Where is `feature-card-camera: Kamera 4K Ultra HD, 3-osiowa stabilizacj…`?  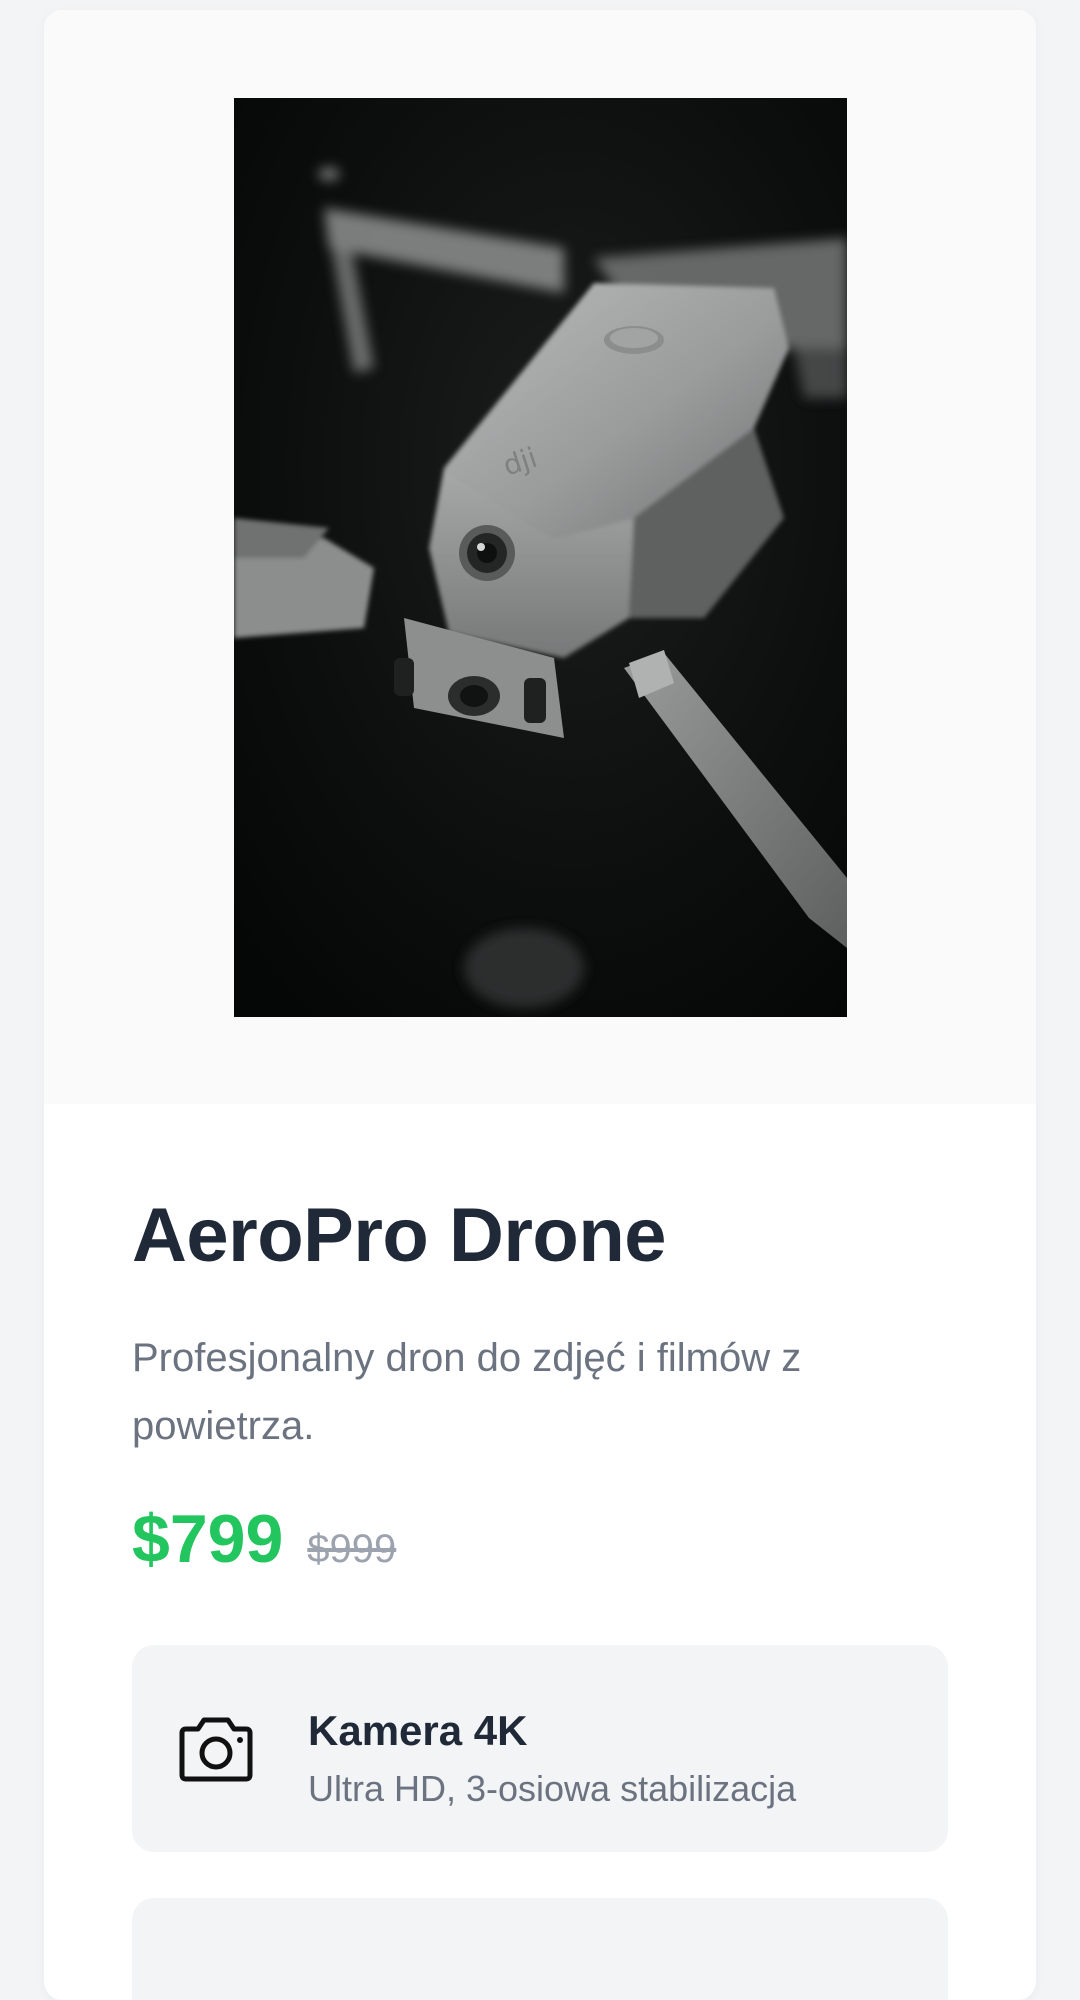
feature-card-camera: Kamera 4K Ultra HD, 3-osiowa stabilizacj… is located at coordinates (540, 1748).